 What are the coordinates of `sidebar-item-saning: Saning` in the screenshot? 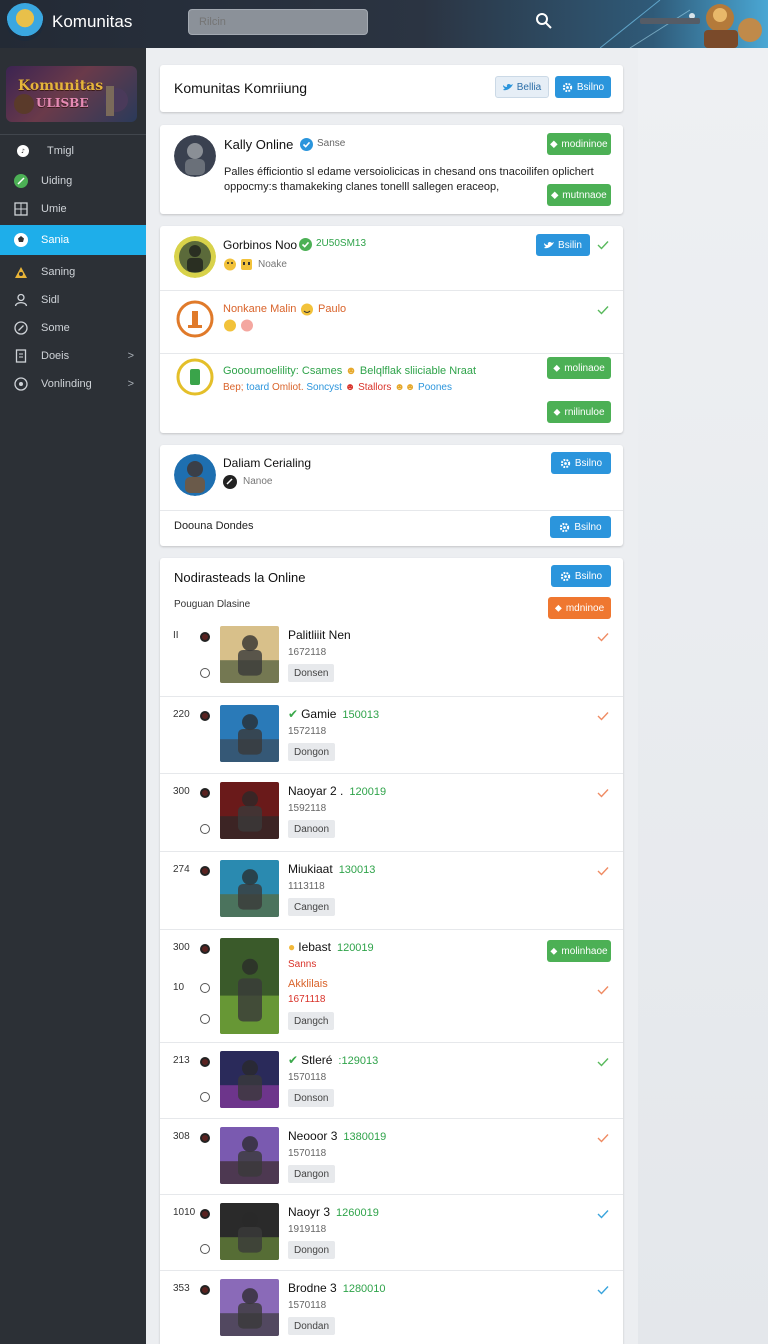 It's located at (73, 272).